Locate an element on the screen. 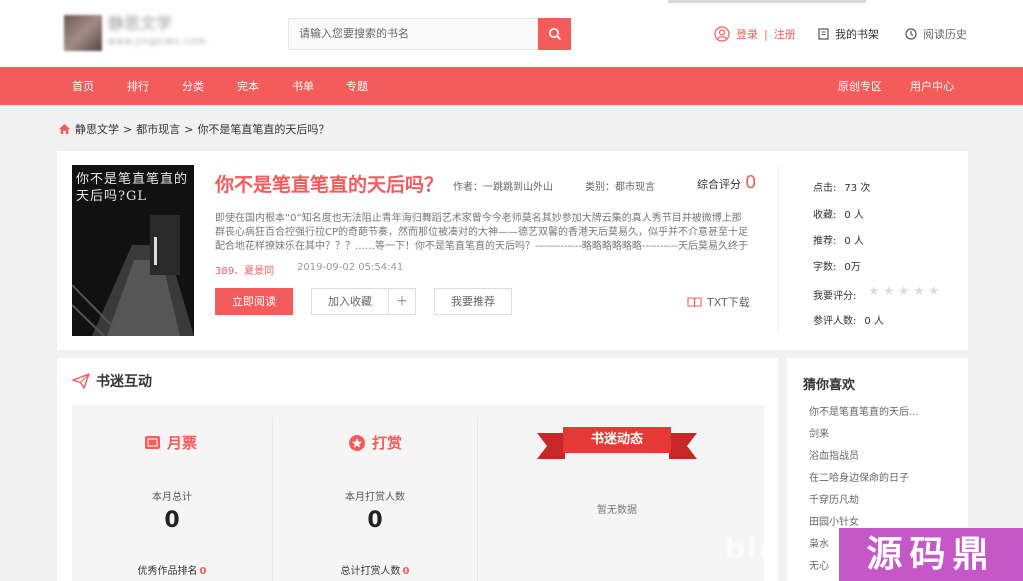 The height and width of the screenshot is (581, 1023). update-time: 2019-09-02 05:54:41 is located at coordinates (350, 267).